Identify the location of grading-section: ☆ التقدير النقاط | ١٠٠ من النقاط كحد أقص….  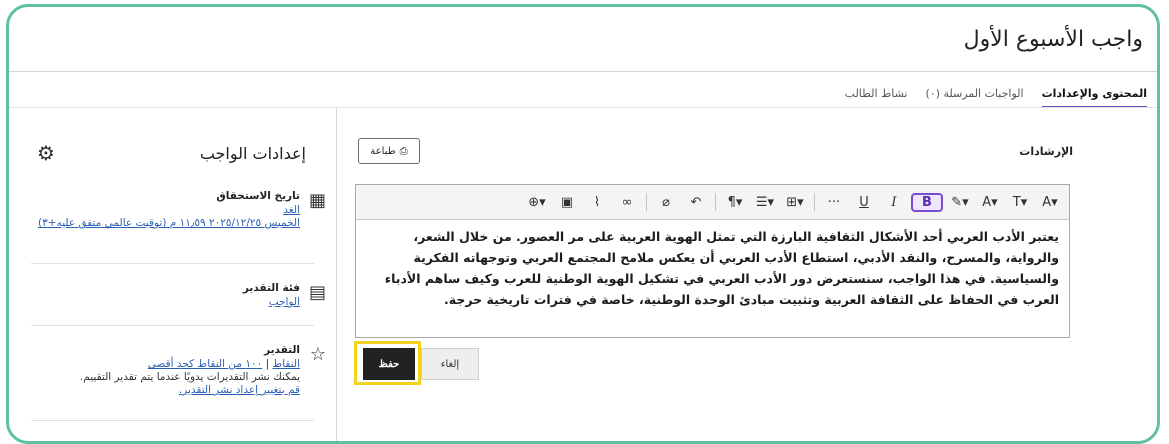
(176, 370).